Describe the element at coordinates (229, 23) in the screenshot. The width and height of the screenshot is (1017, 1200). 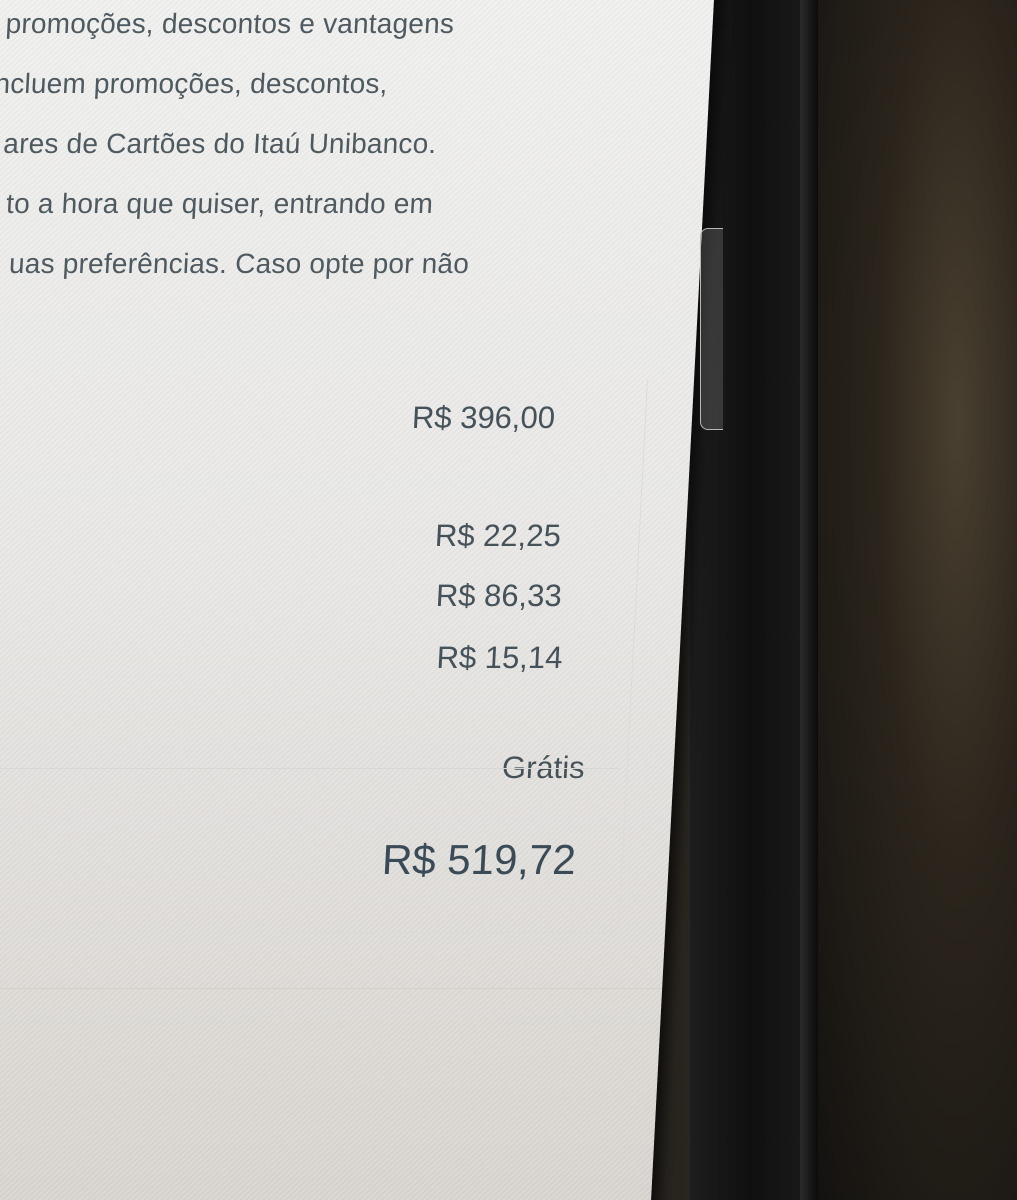
I see `notice-line: promoções, descontos e vantagens` at that location.